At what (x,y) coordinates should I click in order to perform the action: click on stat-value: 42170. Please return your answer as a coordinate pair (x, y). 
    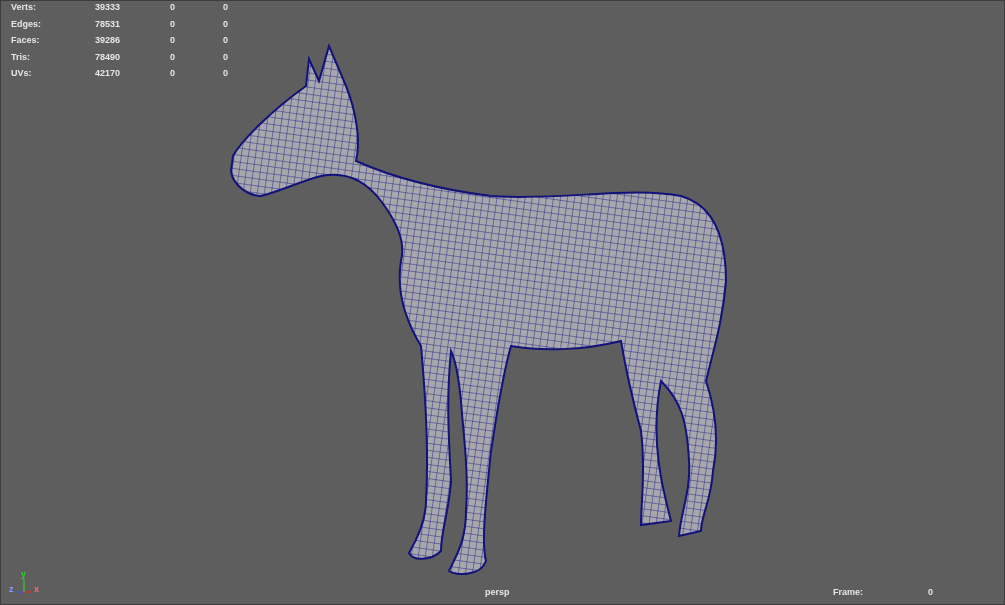
    Looking at the image, I should click on (108, 73).